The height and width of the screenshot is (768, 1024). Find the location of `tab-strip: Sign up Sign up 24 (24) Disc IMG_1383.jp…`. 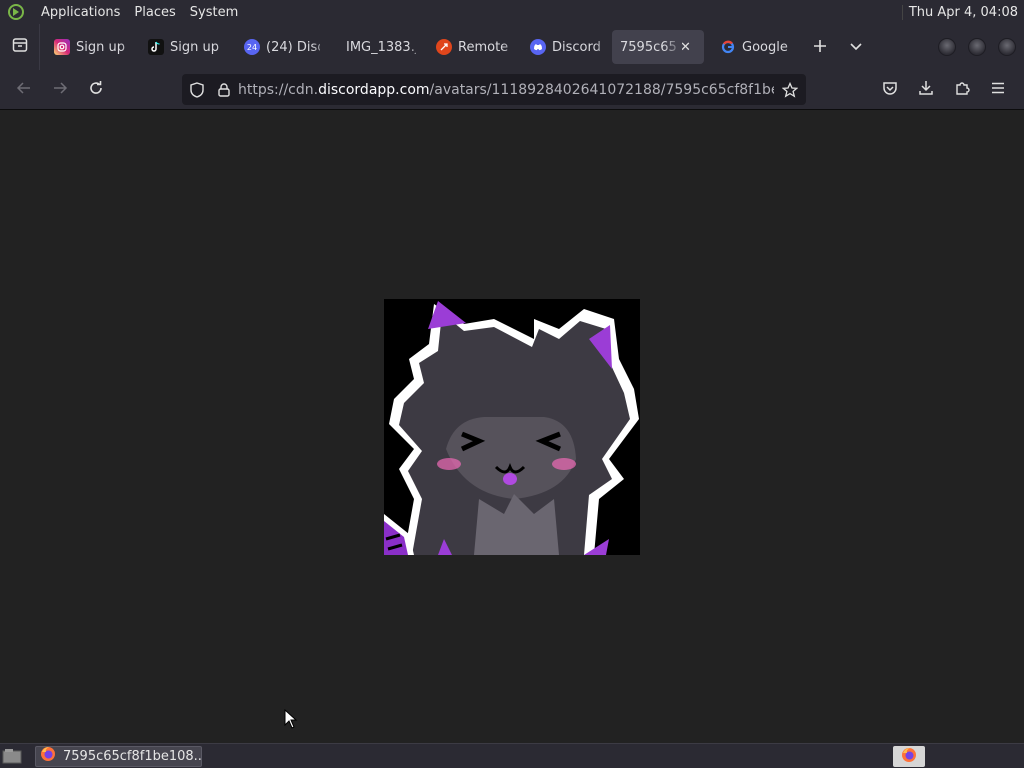

tab-strip: Sign up Sign up 24 (24) Disc IMG_1383.jp… is located at coordinates (512, 47).